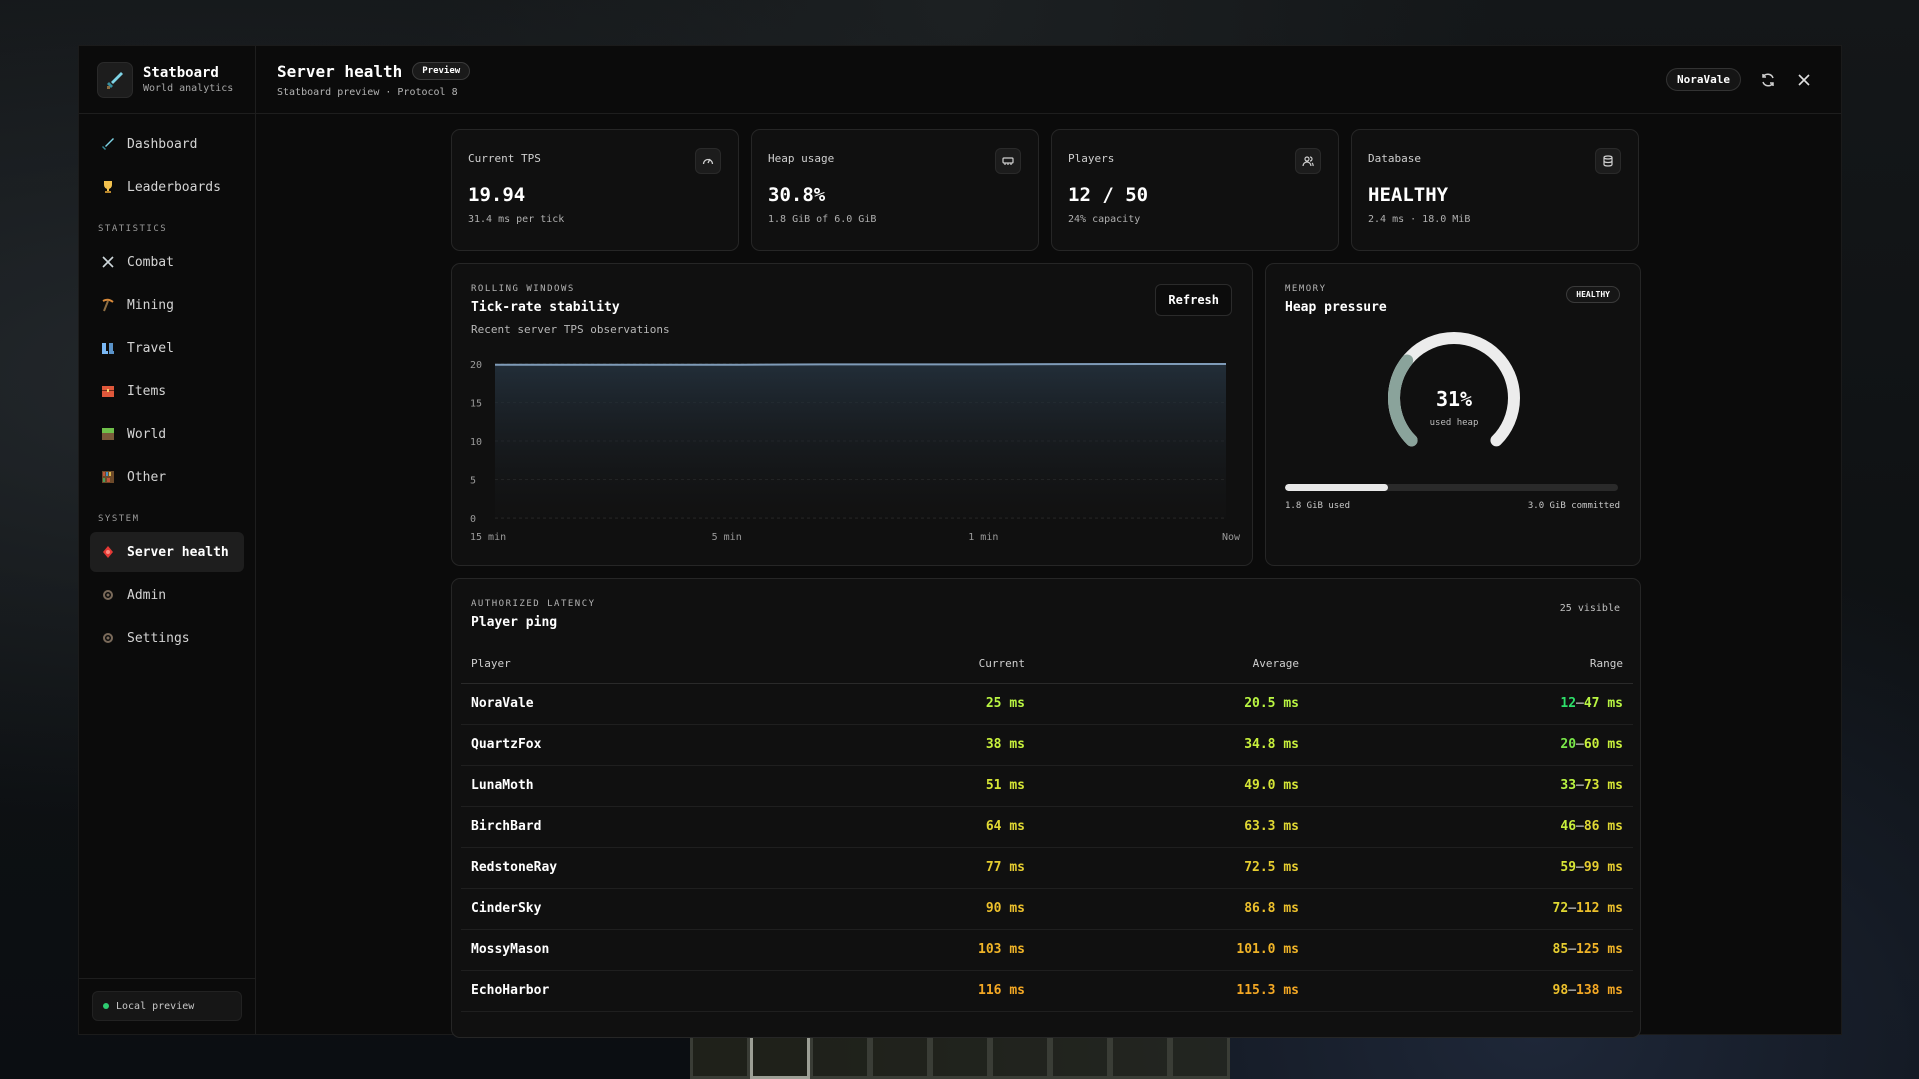 The width and height of the screenshot is (1919, 1079). I want to click on ping-average: 63.3 ms, so click(1172, 827).